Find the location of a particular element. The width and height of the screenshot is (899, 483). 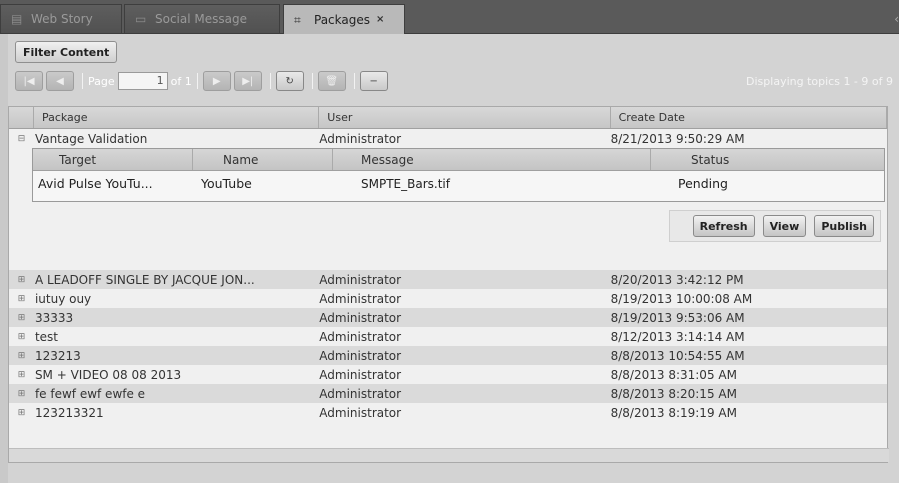

cell-date: 8/8/2013 8:31:05 AM is located at coordinates (673, 374).